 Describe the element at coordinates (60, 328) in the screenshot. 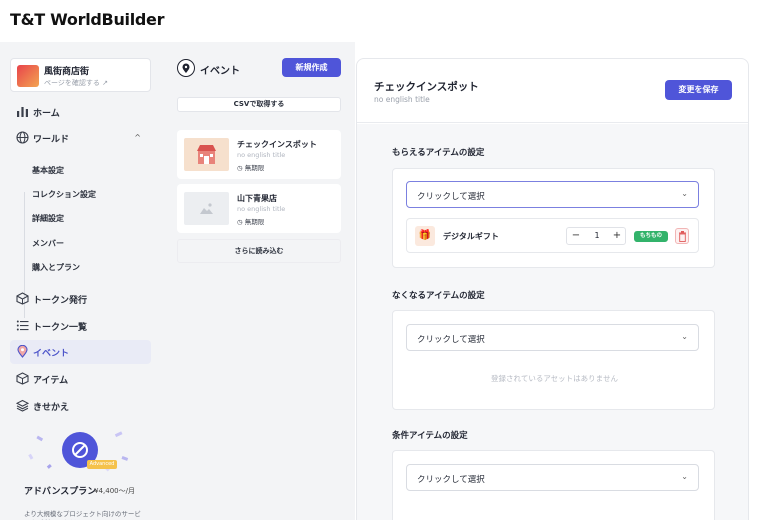

I see `sidebar-item-label: トークン一覧` at that location.